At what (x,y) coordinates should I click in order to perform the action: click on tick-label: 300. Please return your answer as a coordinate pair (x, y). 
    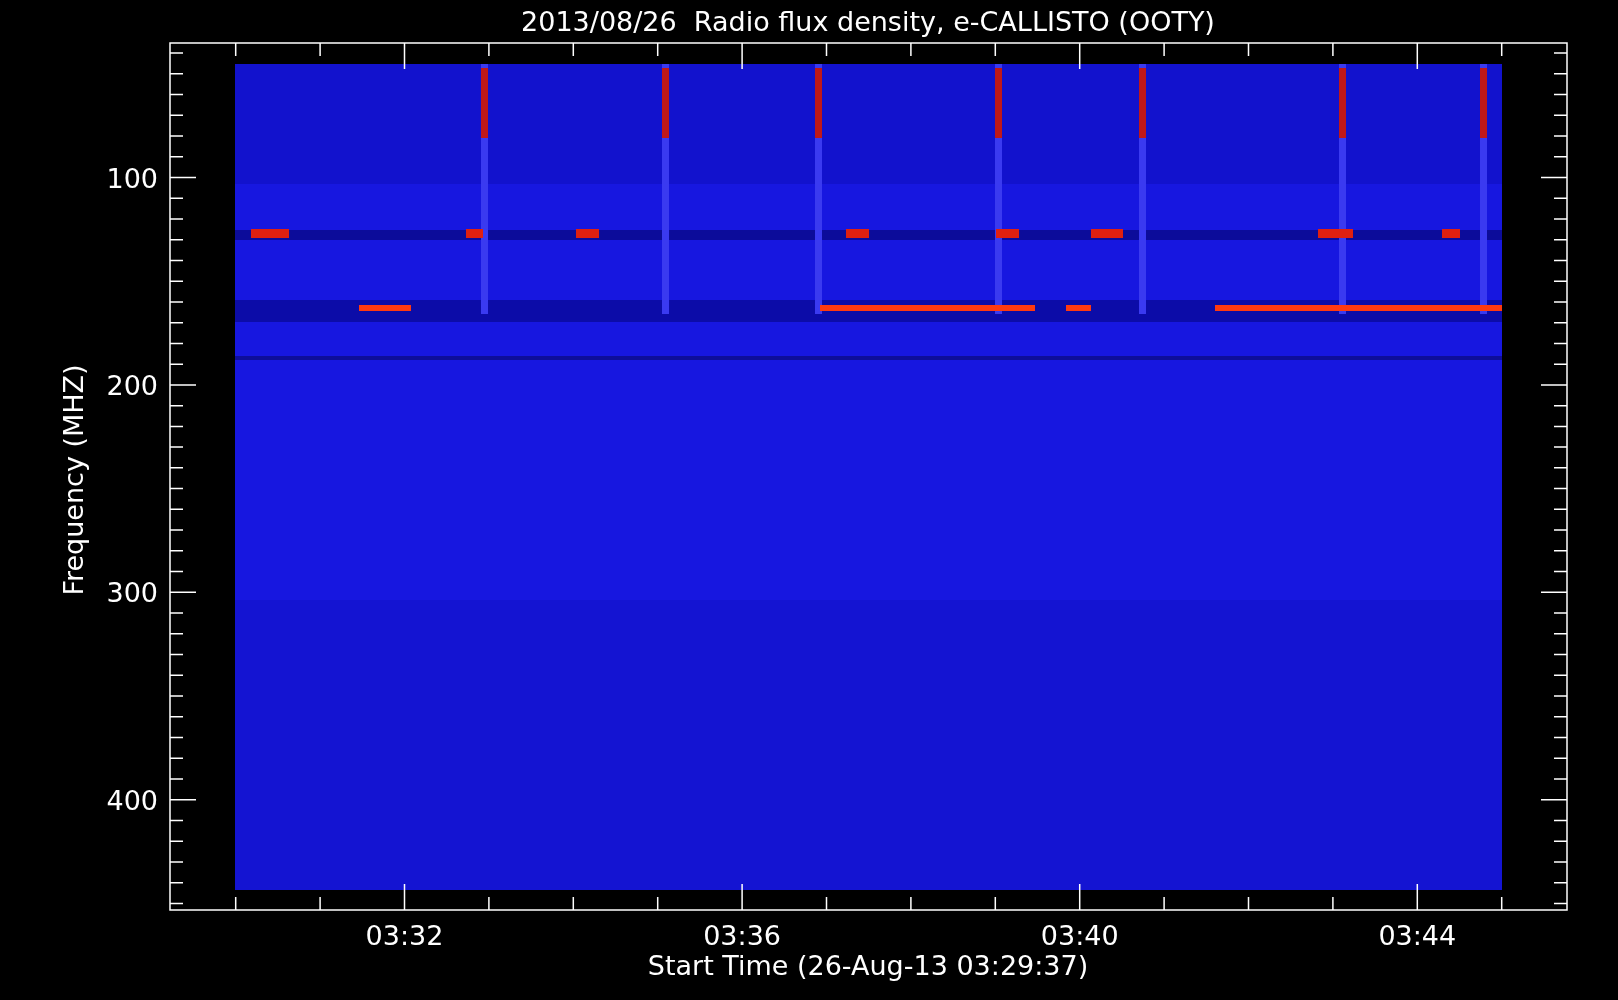
    Looking at the image, I should click on (132, 593).